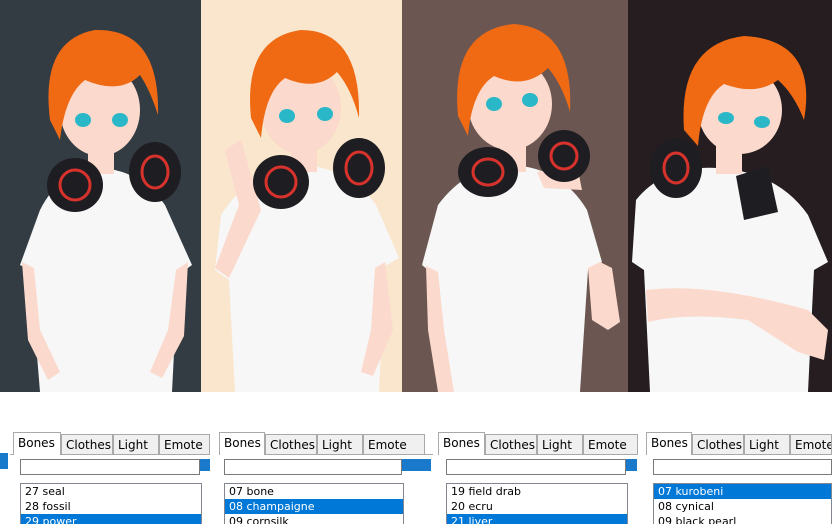  I want to click on list-item-selected: 08 champaigne, so click(314, 506).